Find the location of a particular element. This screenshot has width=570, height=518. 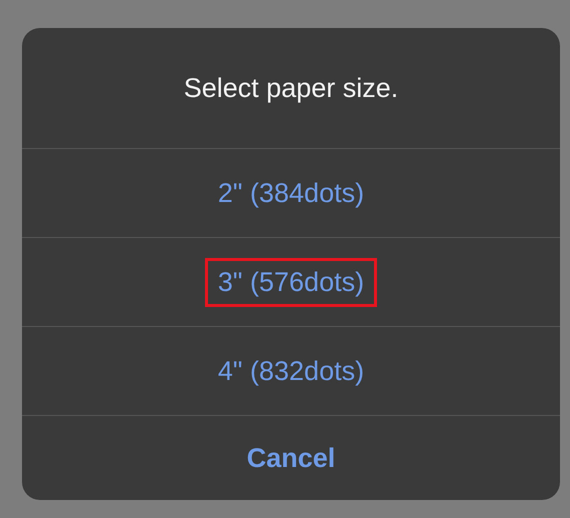

paper-size-option: 3" (576dots) is located at coordinates (291, 282).